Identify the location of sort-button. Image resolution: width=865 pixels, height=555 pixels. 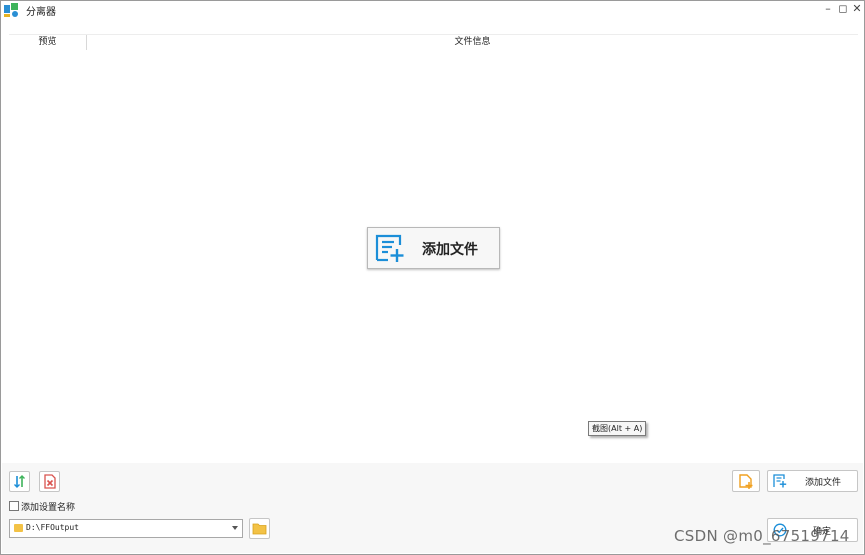
(19, 481).